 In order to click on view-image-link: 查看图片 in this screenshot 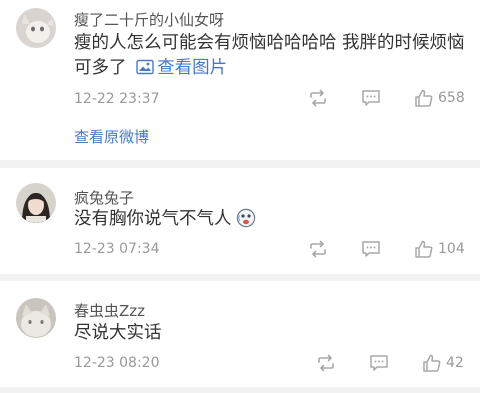, I will do `click(181, 68)`.